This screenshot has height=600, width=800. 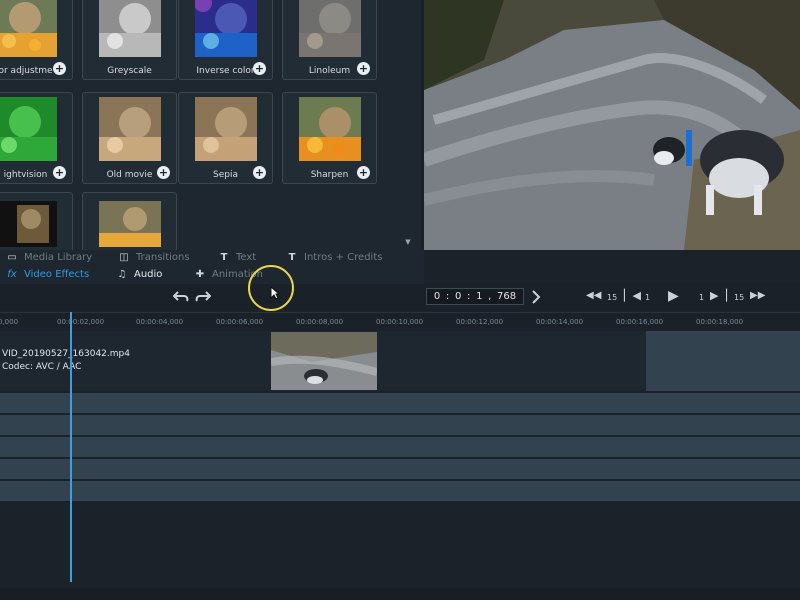 I want to click on effect-tile-sharpen: Sharpen +, so click(x=329, y=138).